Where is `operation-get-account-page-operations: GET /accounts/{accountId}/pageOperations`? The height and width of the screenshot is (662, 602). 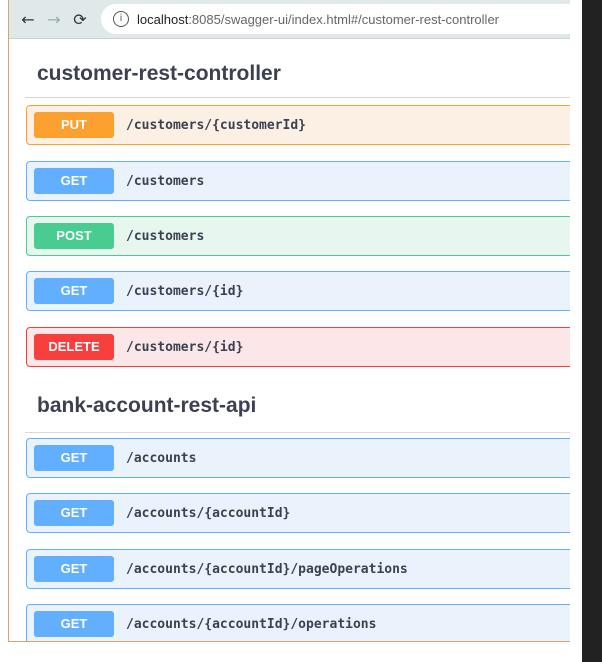 operation-get-account-page-operations: GET /accounts/{accountId}/pageOperations is located at coordinates (298, 569).